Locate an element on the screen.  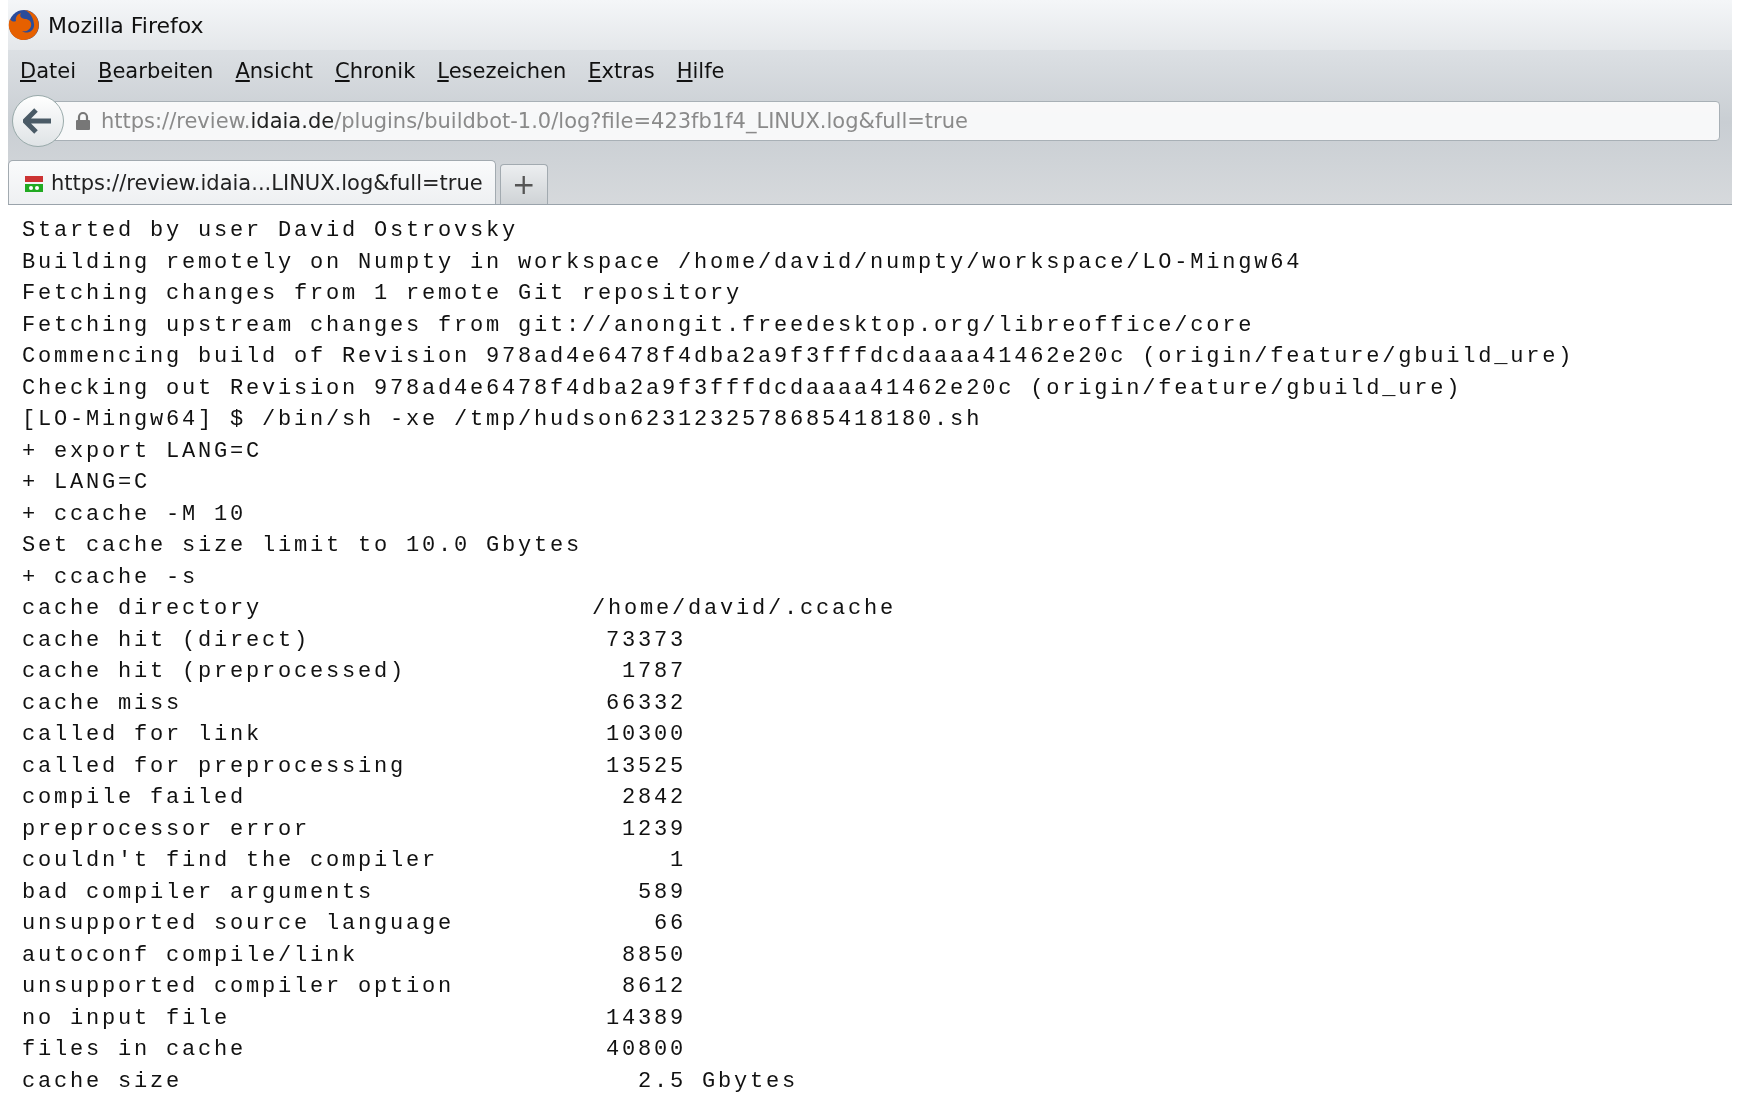
firefox-logo-icon is located at coordinates (24, 25).